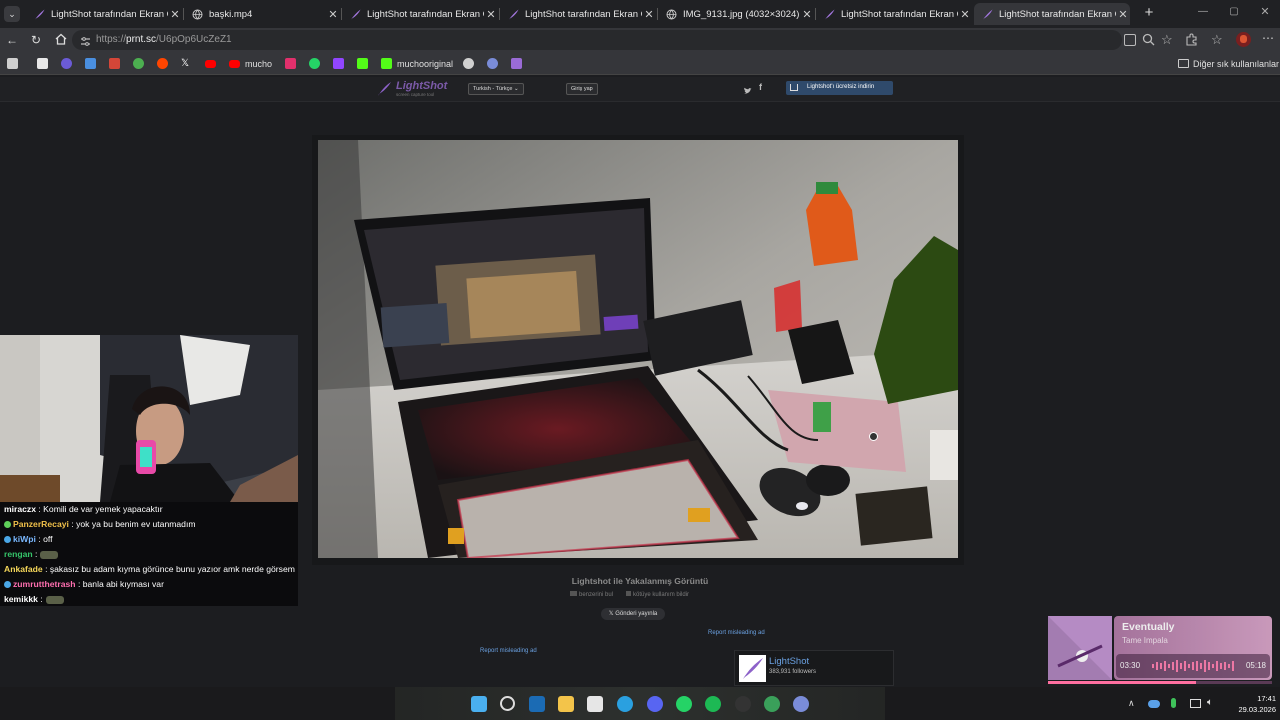  What do you see at coordinates (633, 614) in the screenshot?
I see `tweet-button: 𝕏 Gönderi yayınla` at bounding box center [633, 614].